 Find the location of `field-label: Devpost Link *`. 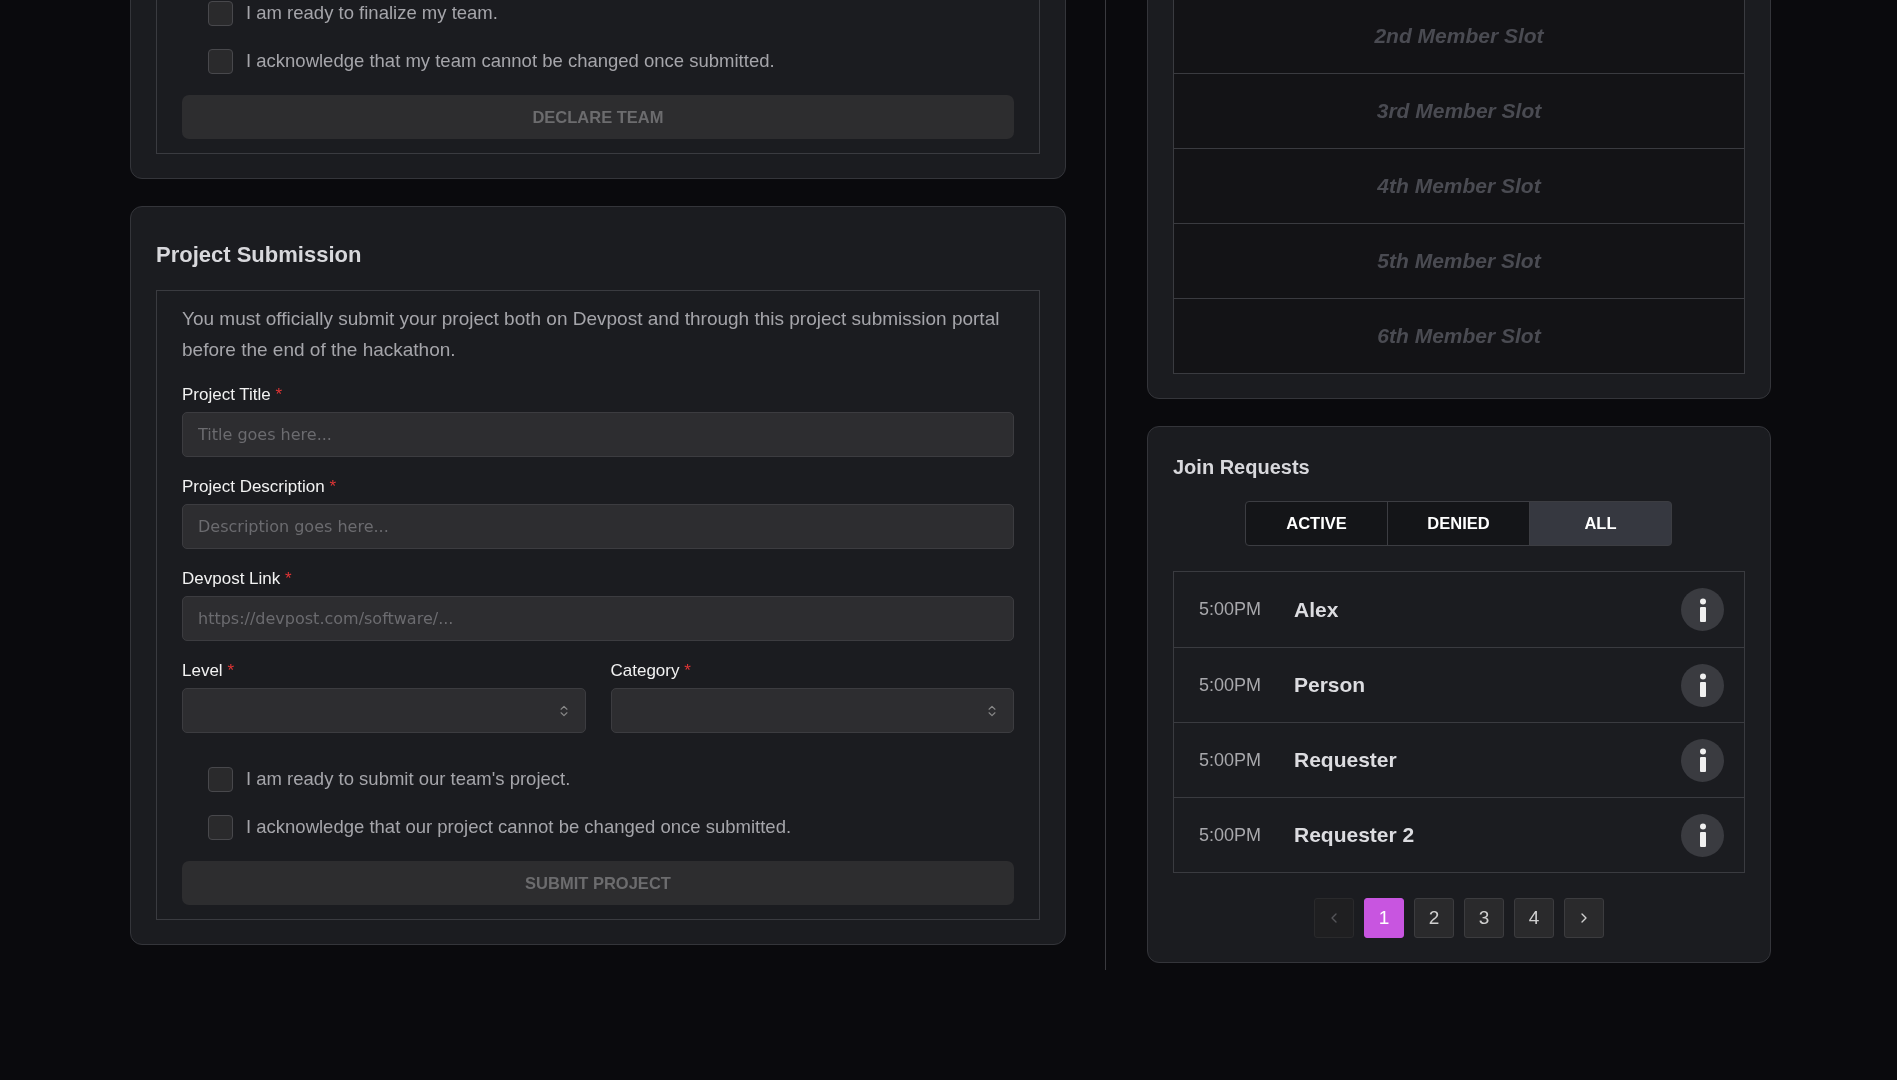

field-label: Devpost Link * is located at coordinates (237, 579).